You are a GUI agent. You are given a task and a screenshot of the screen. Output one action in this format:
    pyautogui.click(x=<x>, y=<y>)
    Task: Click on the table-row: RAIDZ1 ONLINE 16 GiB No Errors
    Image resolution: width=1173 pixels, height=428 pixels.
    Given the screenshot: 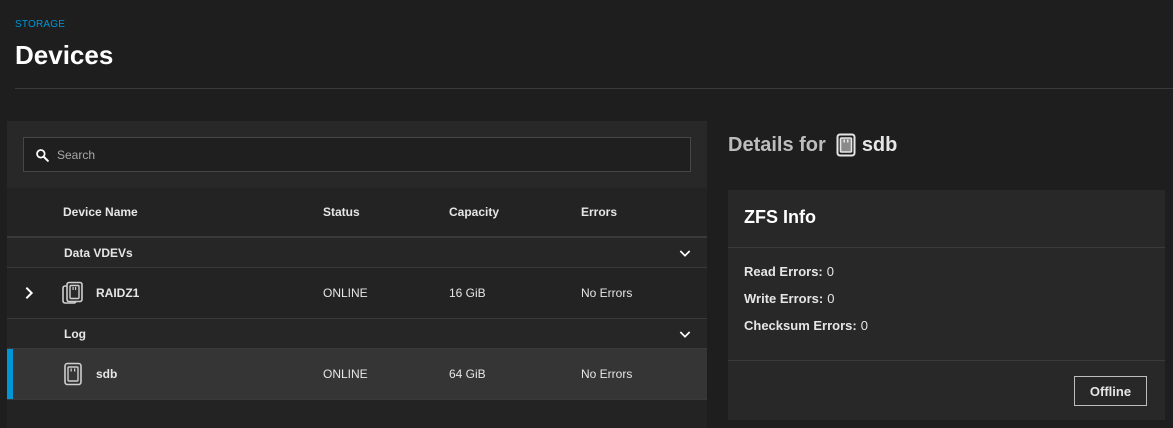 What is the action you would take?
    pyautogui.click(x=357, y=293)
    